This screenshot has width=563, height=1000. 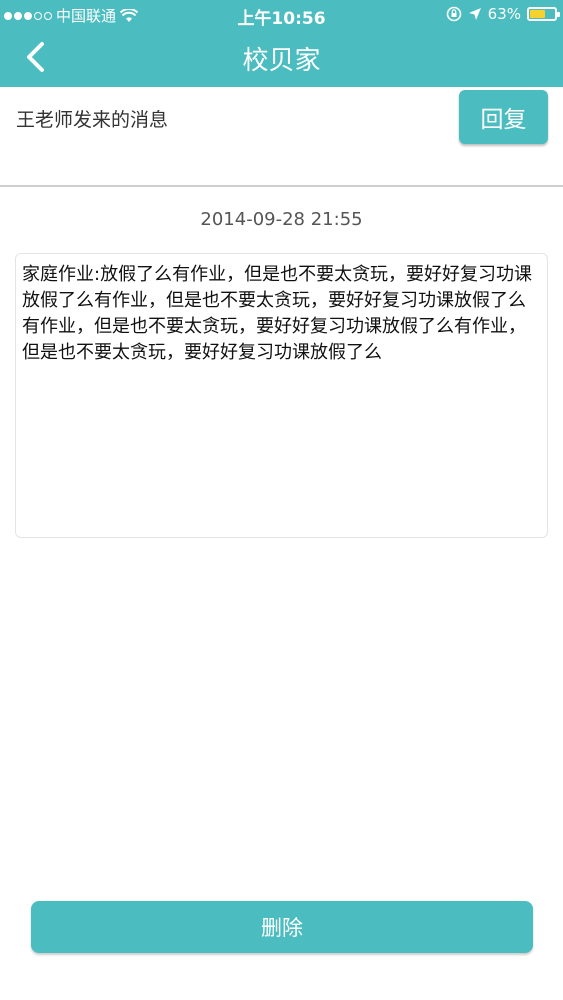 What do you see at coordinates (474, 14) in the screenshot?
I see `location-arrow-icon` at bounding box center [474, 14].